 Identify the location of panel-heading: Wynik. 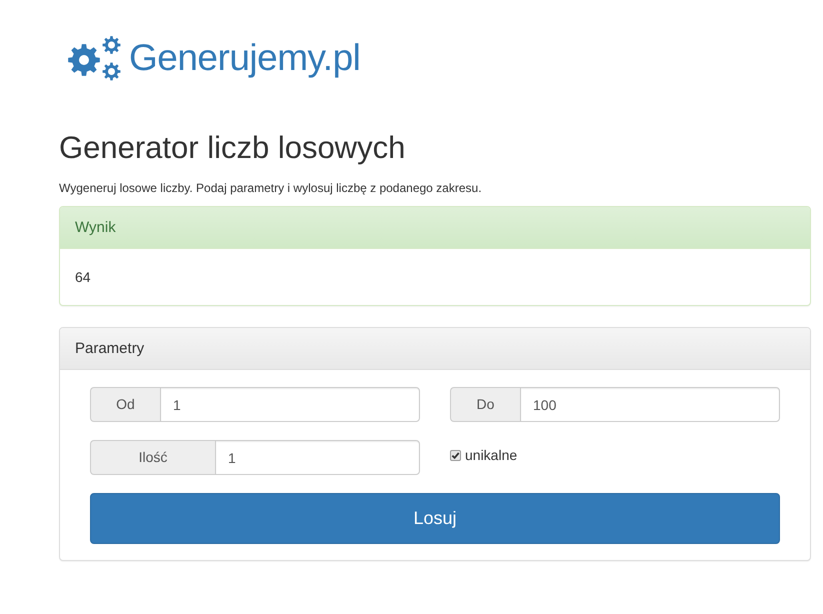
(435, 228).